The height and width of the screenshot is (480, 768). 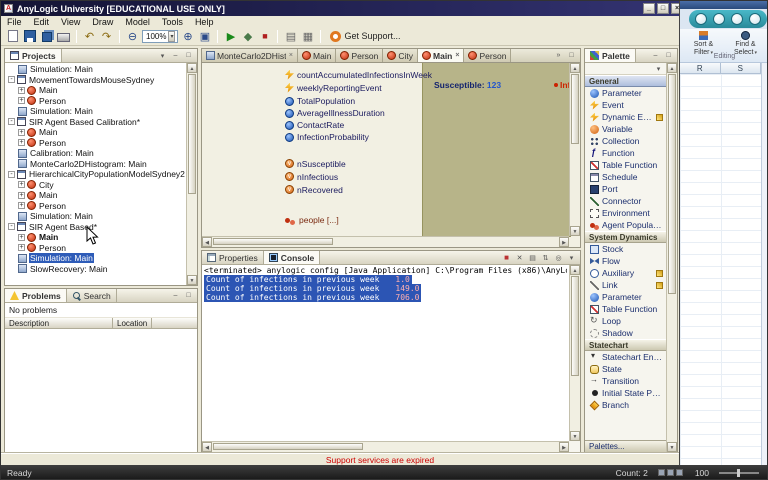 What do you see at coordinates (661, 472) in the screenshot?
I see `normal-view-icon` at bounding box center [661, 472].